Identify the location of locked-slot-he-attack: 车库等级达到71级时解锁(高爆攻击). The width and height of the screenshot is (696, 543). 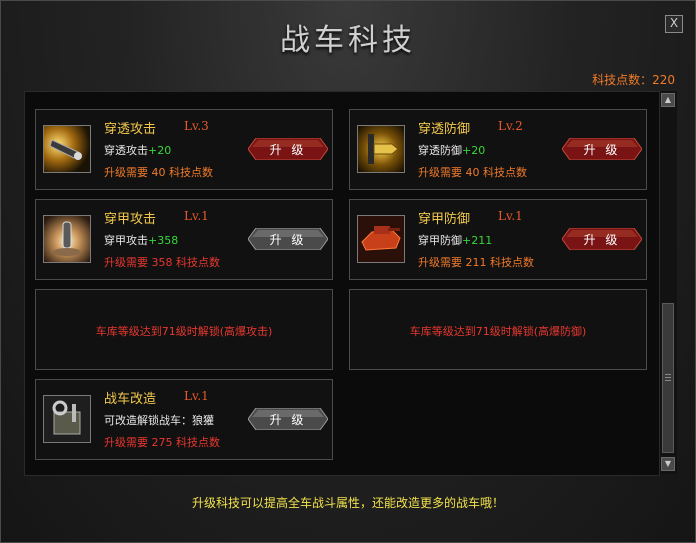
(184, 329).